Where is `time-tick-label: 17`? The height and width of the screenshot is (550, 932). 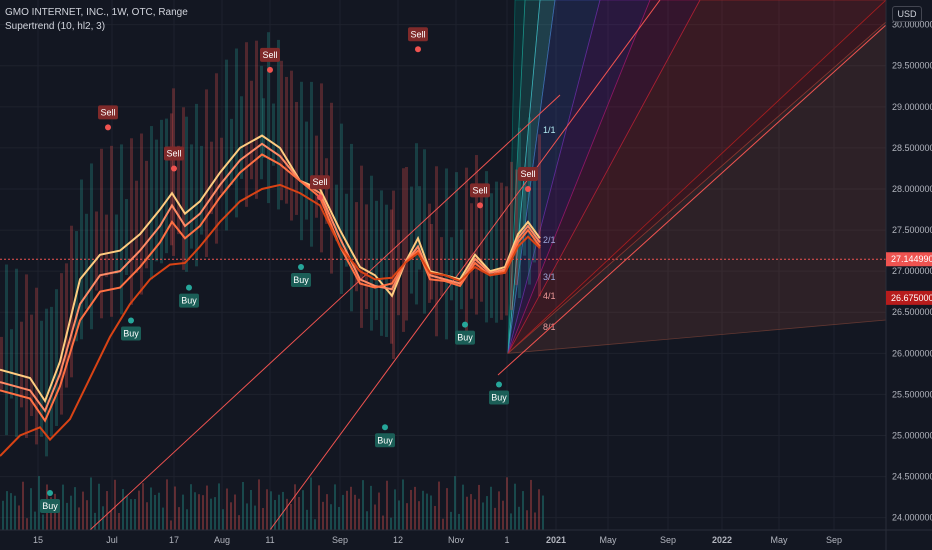 time-tick-label: 17 is located at coordinates (174, 540).